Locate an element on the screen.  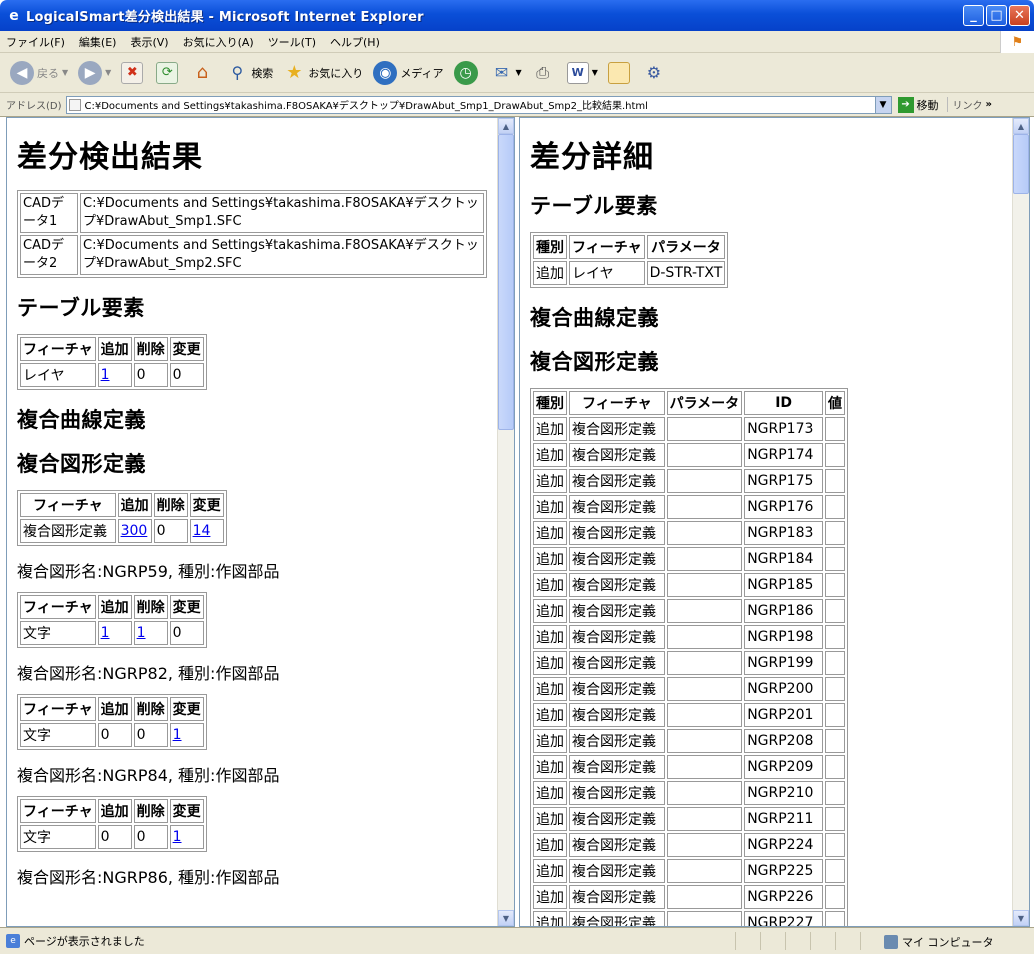
print-button: ⎙ is located at coordinates (544, 73).